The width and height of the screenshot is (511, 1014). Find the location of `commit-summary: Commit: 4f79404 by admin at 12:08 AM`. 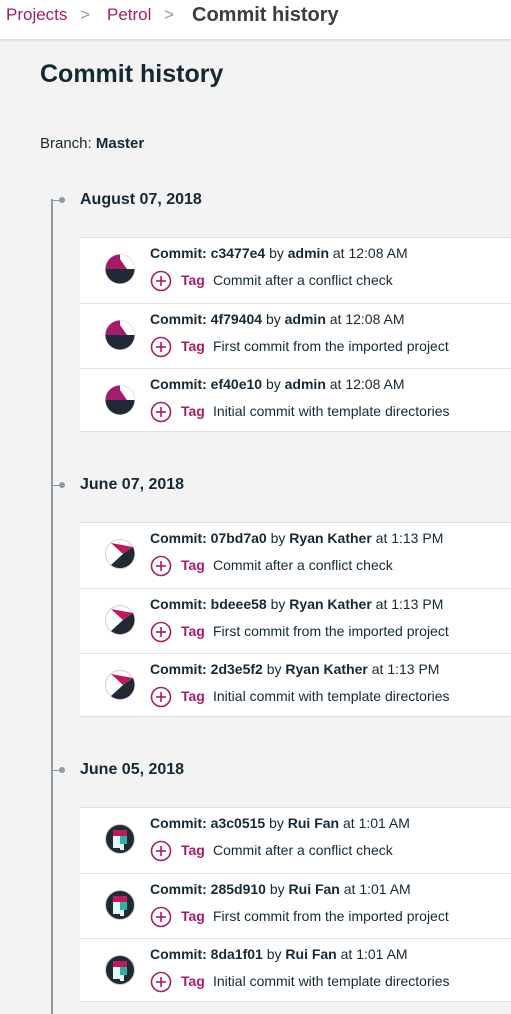

commit-summary: Commit: 4f79404 by admin at 12:08 AM is located at coordinates (277, 319).